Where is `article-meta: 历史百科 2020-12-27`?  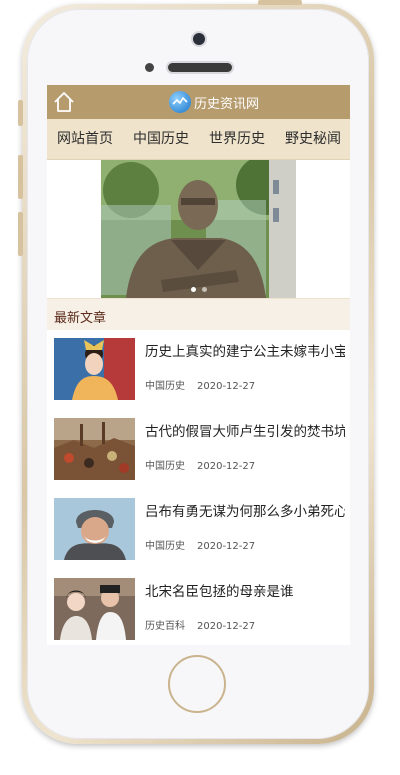 article-meta: 历史百科 2020-12-27 is located at coordinates (200, 624).